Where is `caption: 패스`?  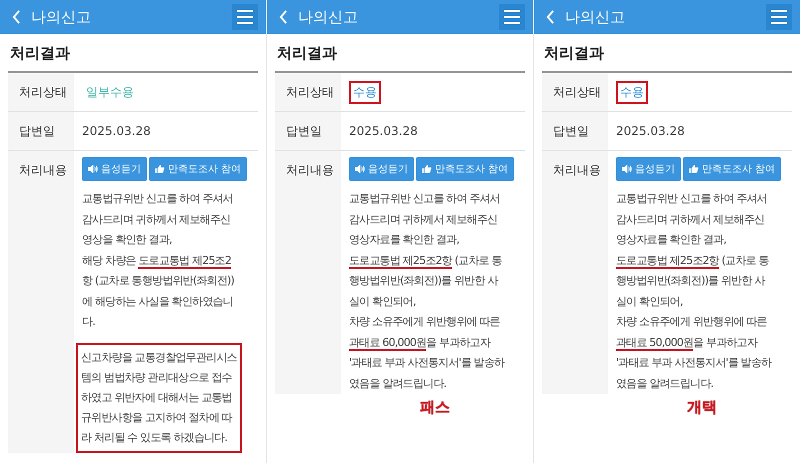
caption: 패스 is located at coordinates (435, 407).